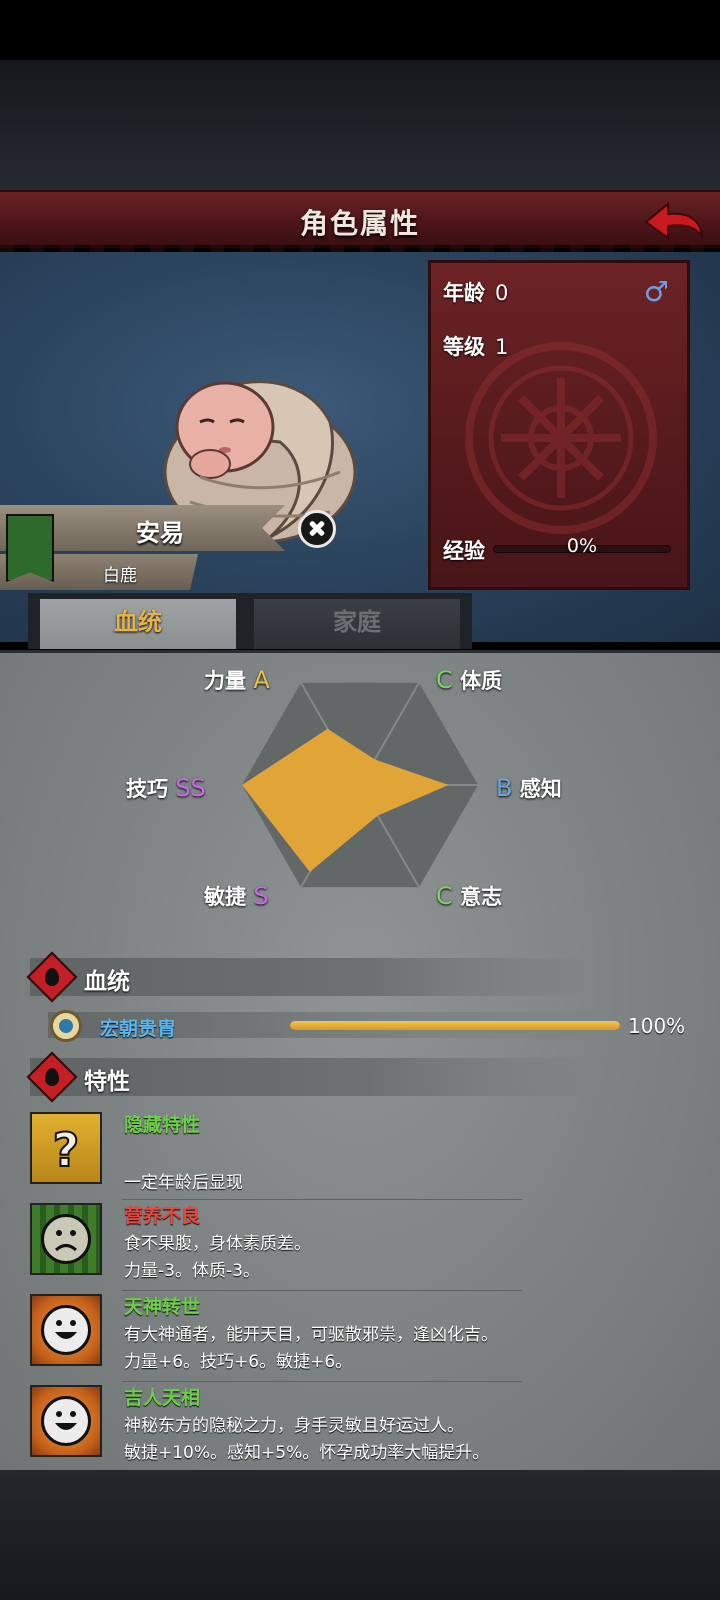 The image size is (720, 1600). I want to click on exp-label: 经验, so click(464, 551).